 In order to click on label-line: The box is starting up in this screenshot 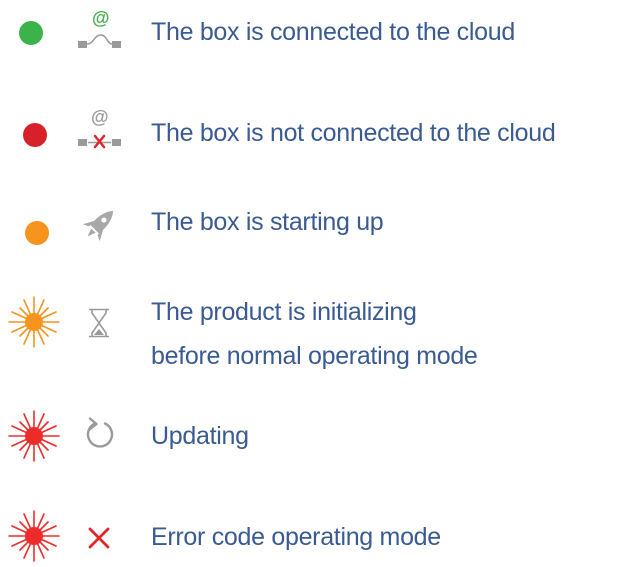, I will do `click(267, 222)`.